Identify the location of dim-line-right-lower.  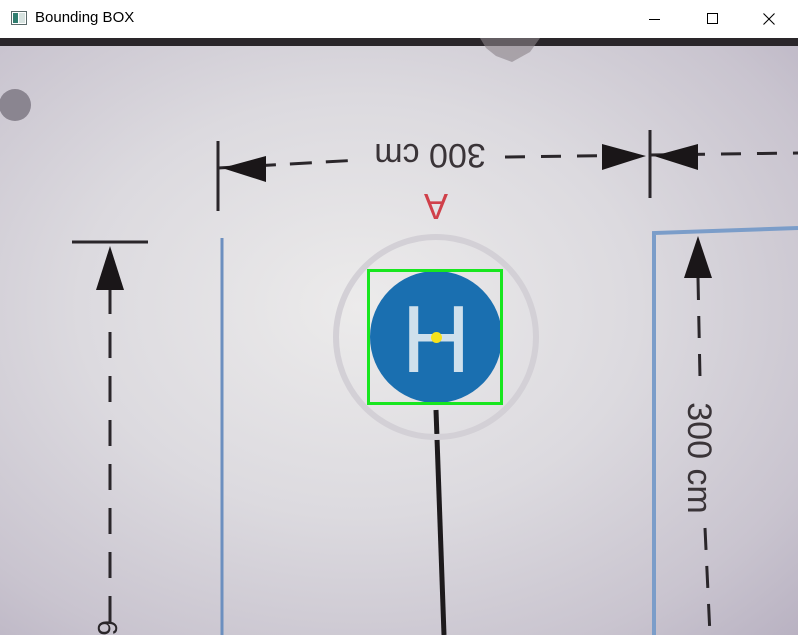
(707, 581).